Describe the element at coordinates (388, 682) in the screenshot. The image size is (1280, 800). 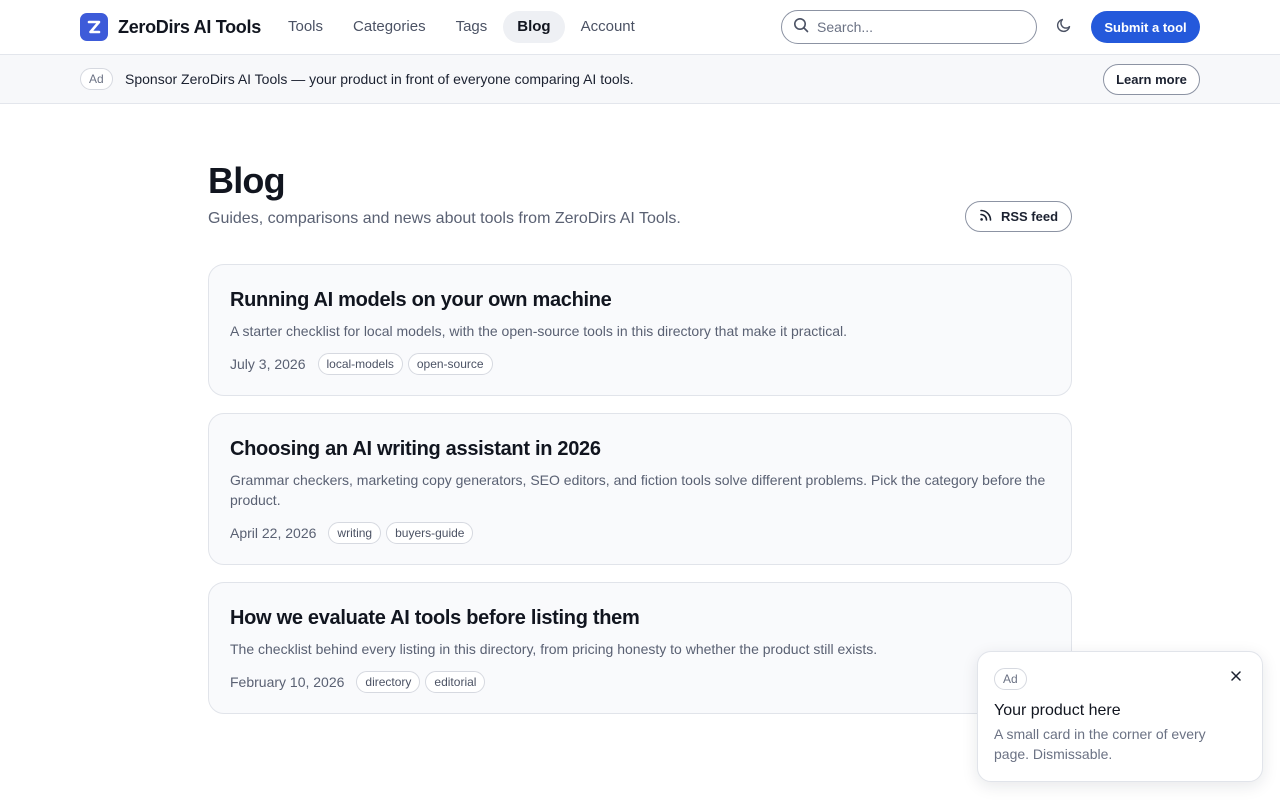
I see `post-tag: directory` at that location.